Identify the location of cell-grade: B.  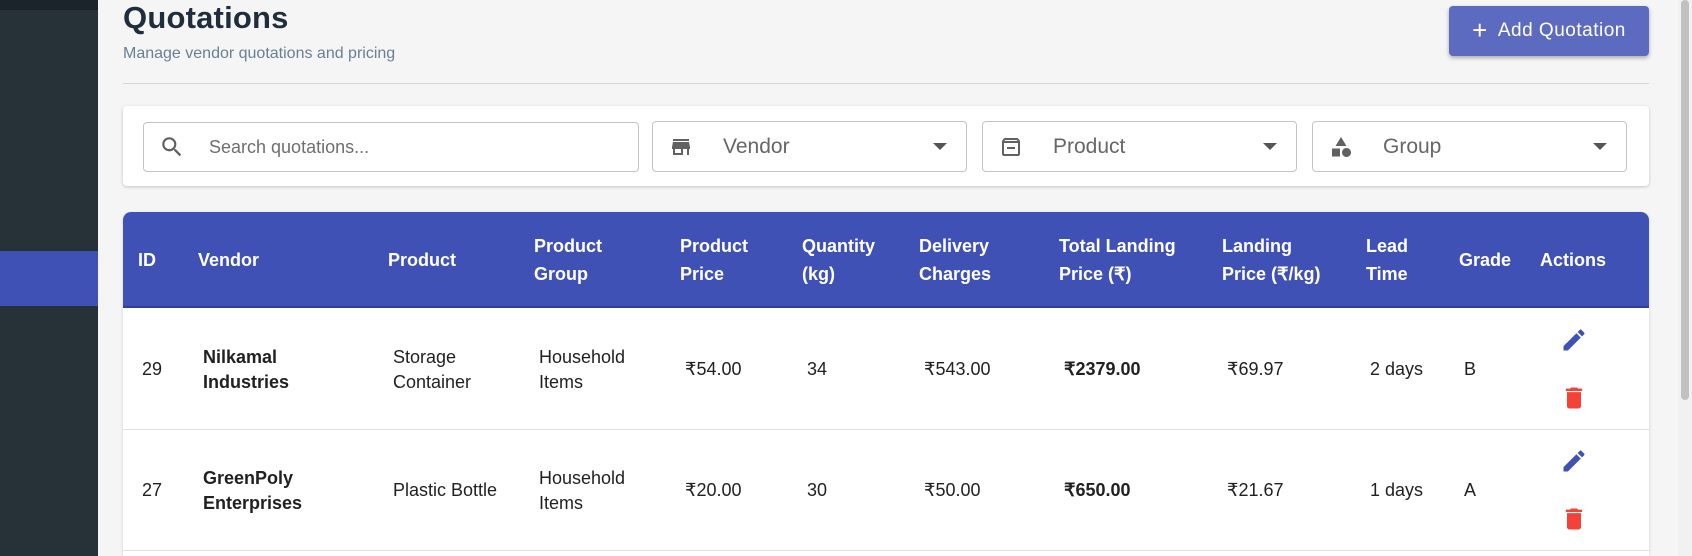
(1470, 369).